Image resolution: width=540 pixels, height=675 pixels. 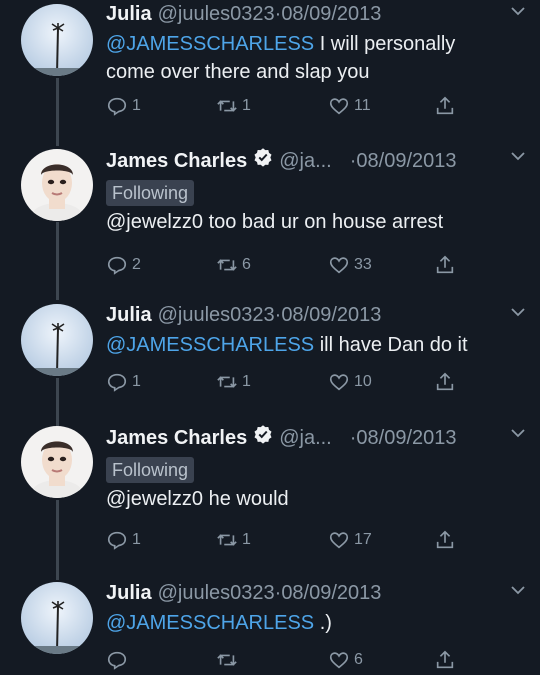 What do you see at coordinates (150, 193) in the screenshot?
I see `following-badge: Following` at bounding box center [150, 193].